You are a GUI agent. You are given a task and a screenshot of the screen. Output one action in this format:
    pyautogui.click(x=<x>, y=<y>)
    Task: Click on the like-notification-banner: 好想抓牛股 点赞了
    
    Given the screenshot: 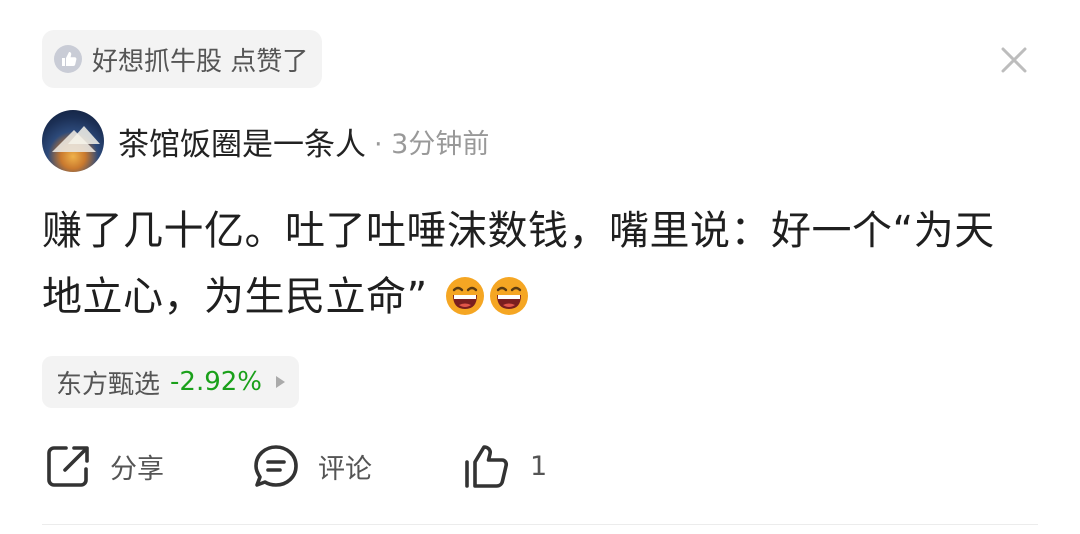 What is the action you would take?
    pyautogui.click(x=182, y=59)
    